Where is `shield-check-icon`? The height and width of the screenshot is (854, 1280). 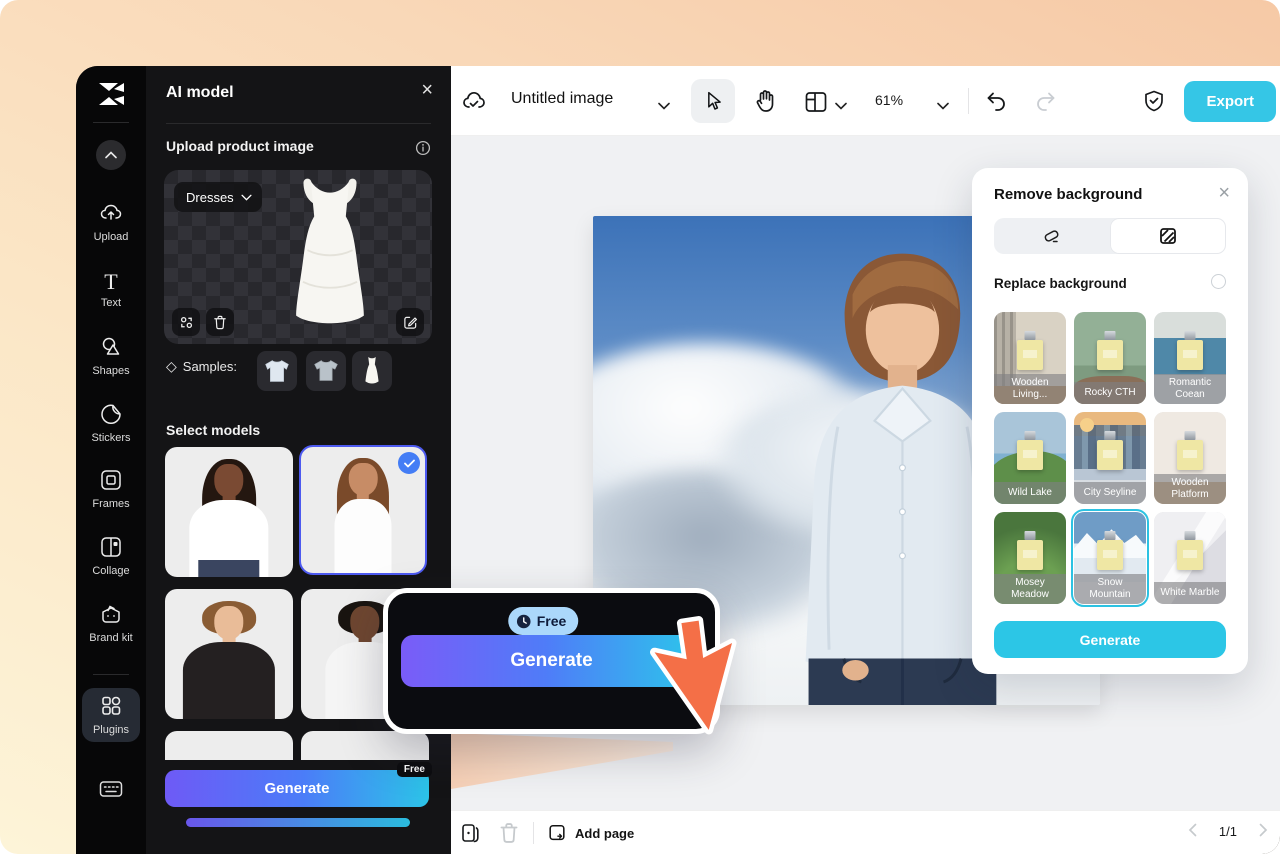 shield-check-icon is located at coordinates (1154, 101).